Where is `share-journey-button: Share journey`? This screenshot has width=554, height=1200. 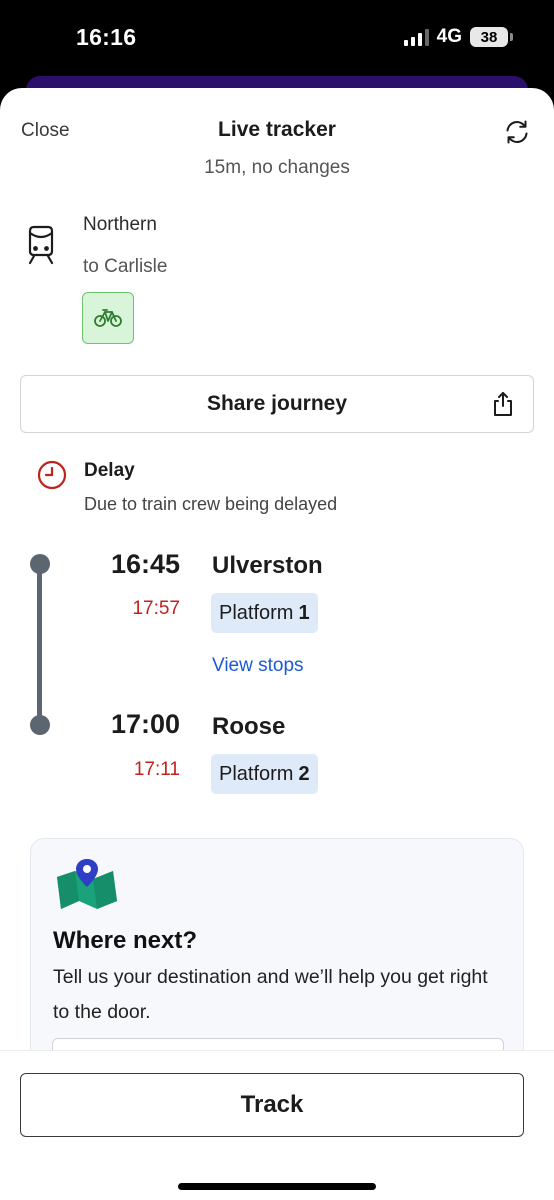 share-journey-button: Share journey is located at coordinates (277, 404).